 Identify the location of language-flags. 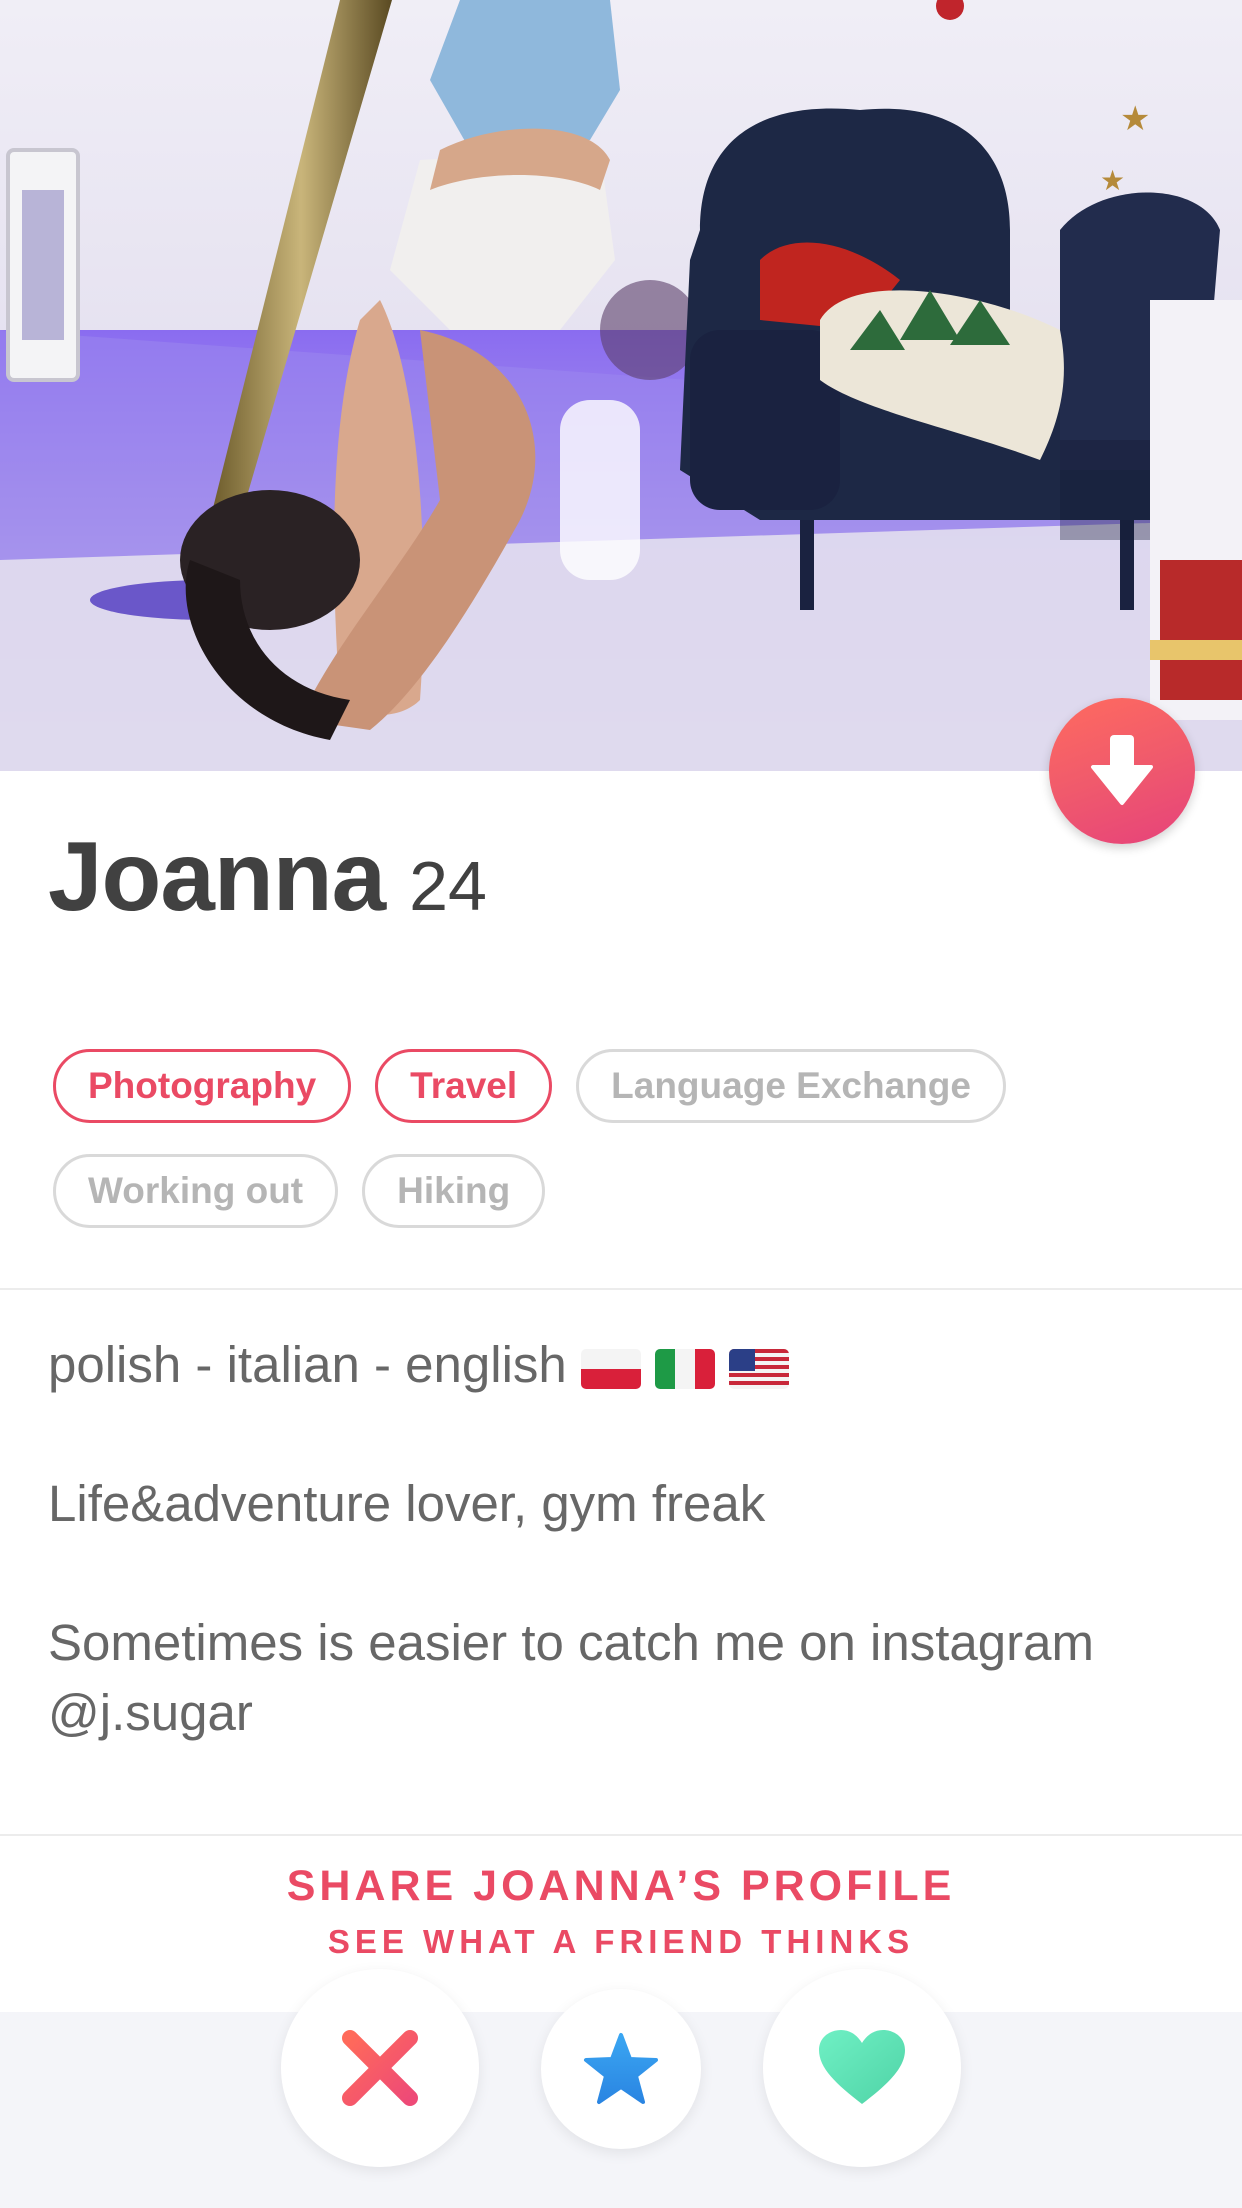
(684, 1368).